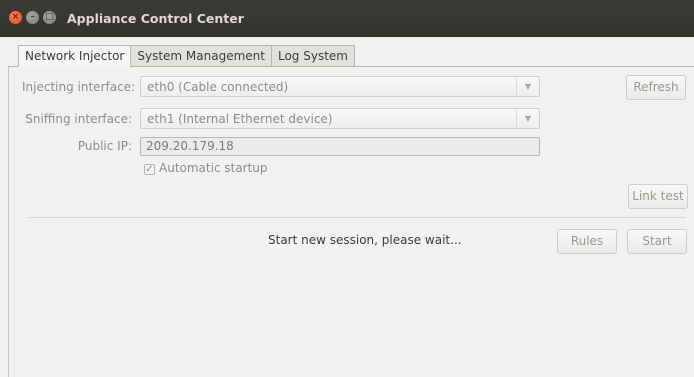  Describe the element at coordinates (149, 169) in the screenshot. I see `checkmark-icon: ✓` at that location.